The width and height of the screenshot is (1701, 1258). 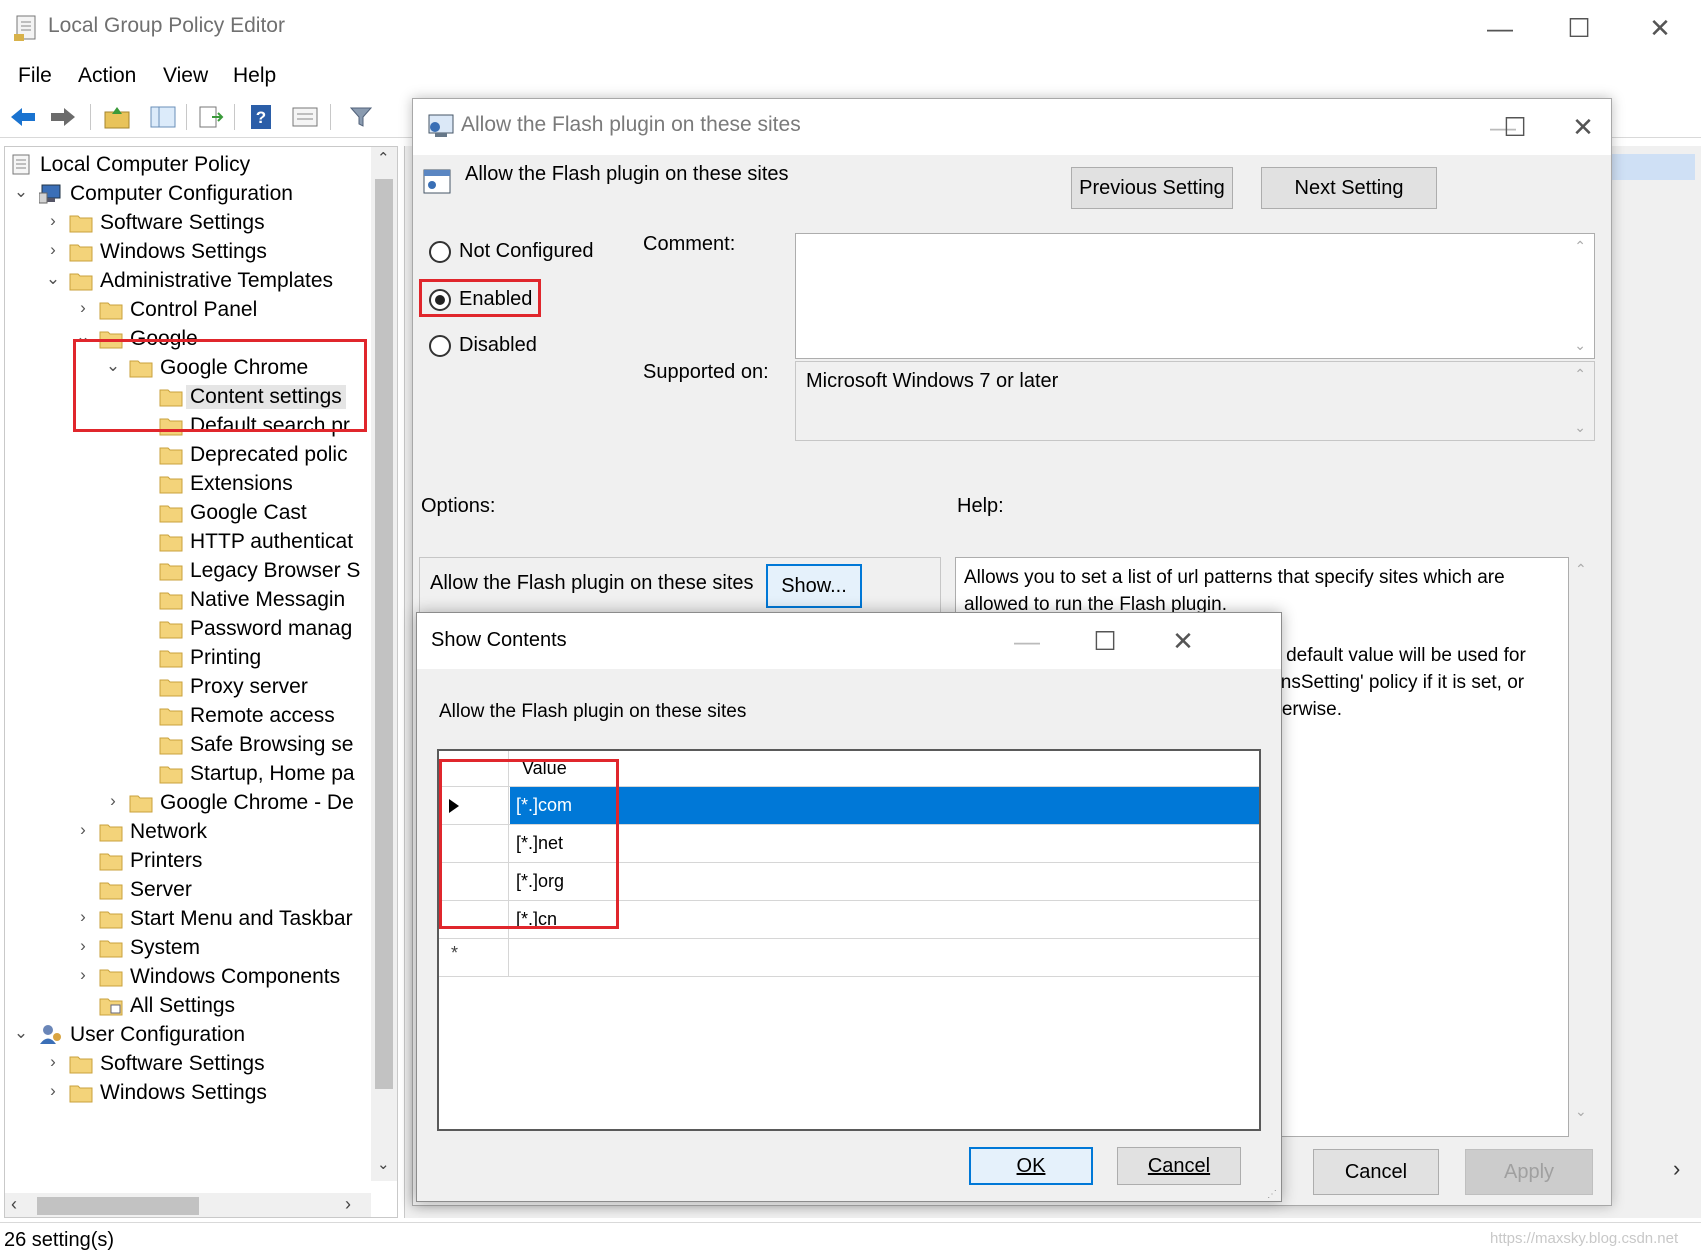 What do you see at coordinates (185, 76) in the screenshot?
I see `menu-view: View` at bounding box center [185, 76].